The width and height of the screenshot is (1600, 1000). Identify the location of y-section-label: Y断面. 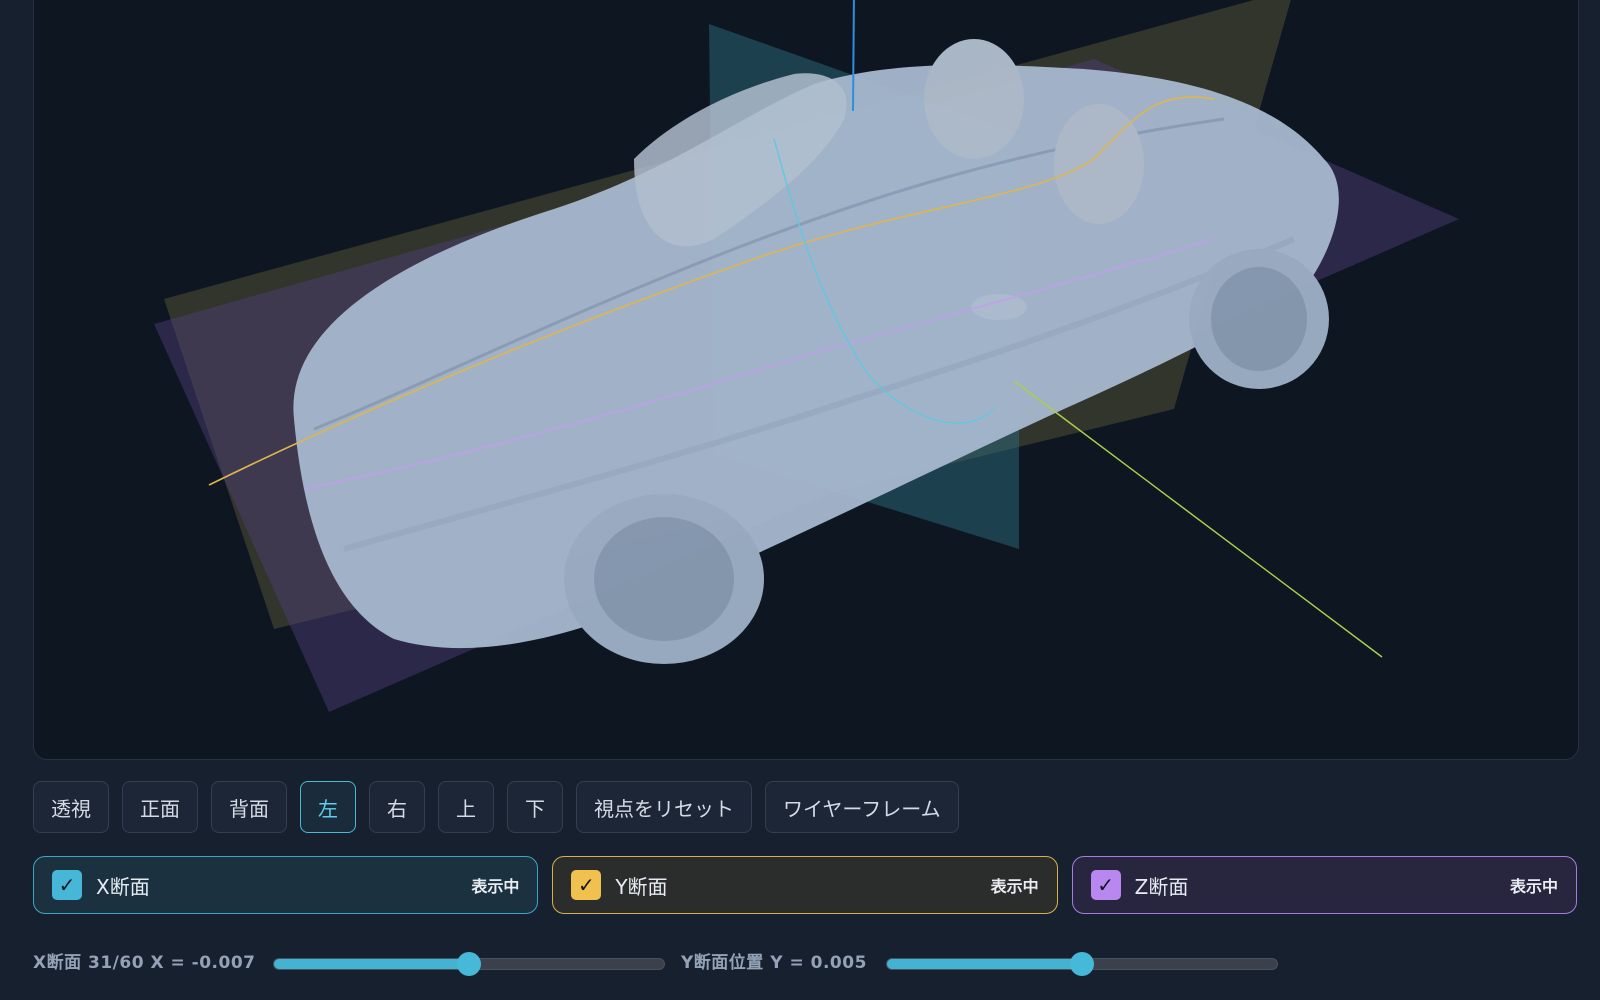
(641, 886).